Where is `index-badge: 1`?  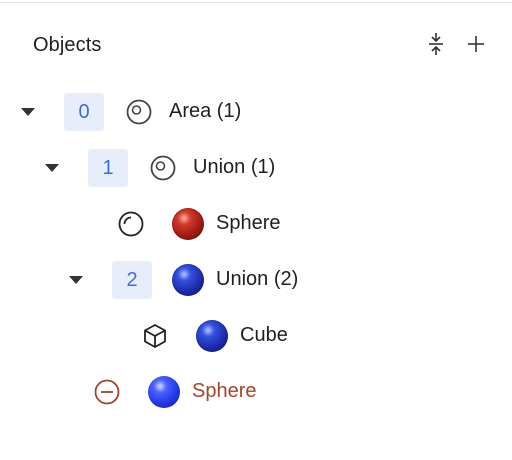 index-badge: 1 is located at coordinates (108, 168).